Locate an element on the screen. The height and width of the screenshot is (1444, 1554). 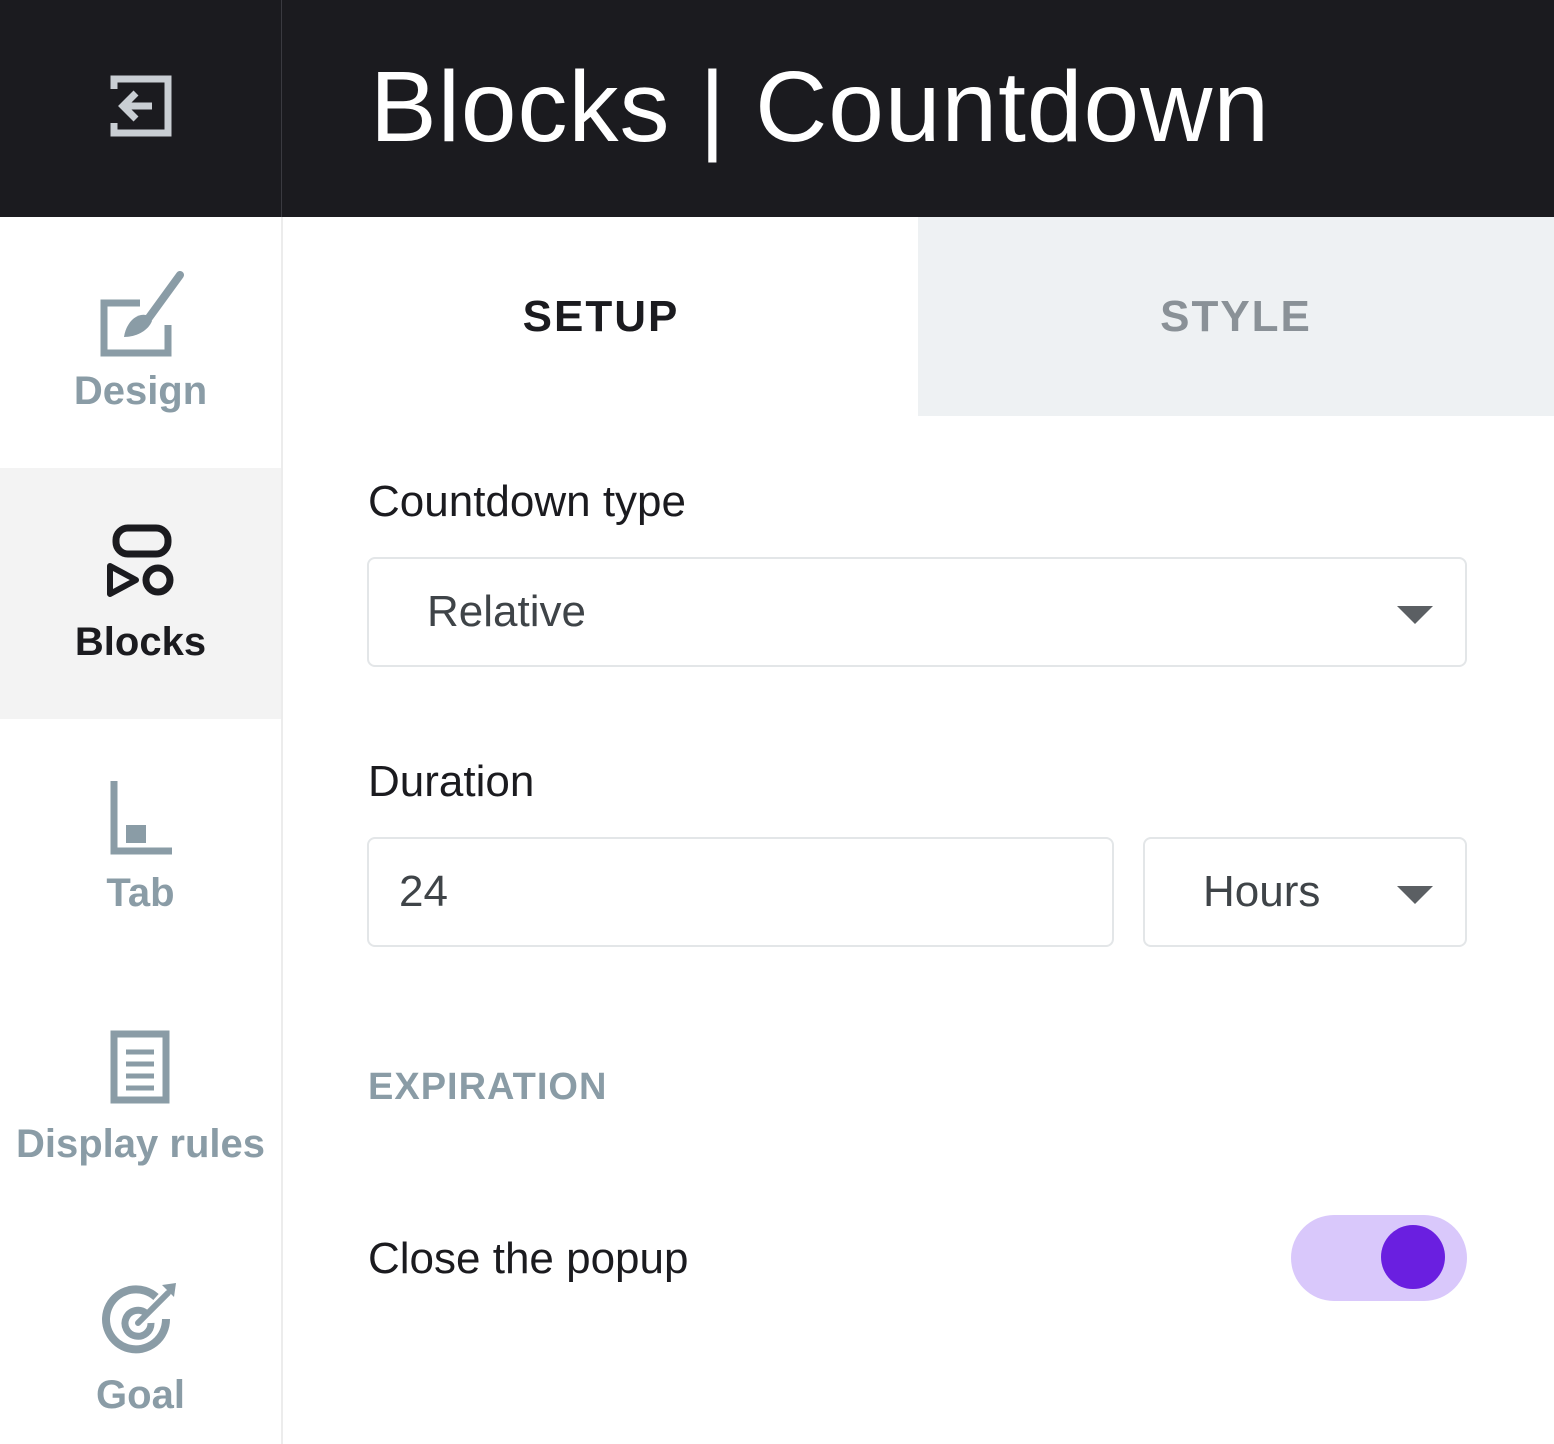
duration-input is located at coordinates (740, 892).